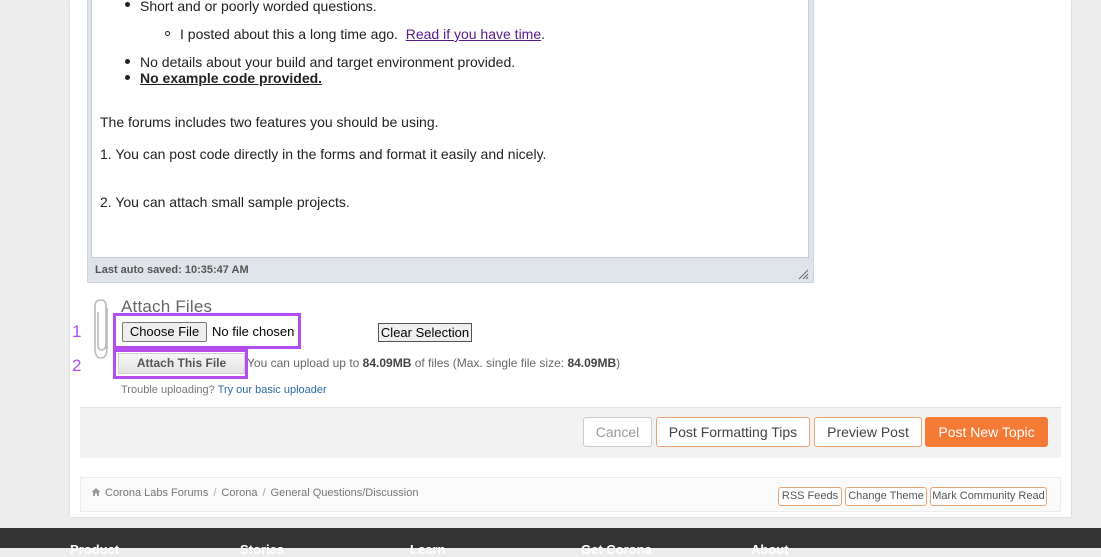 The width and height of the screenshot is (1101, 557). What do you see at coordinates (427, 549) in the screenshot?
I see `footer-item-learn: Learn` at bounding box center [427, 549].